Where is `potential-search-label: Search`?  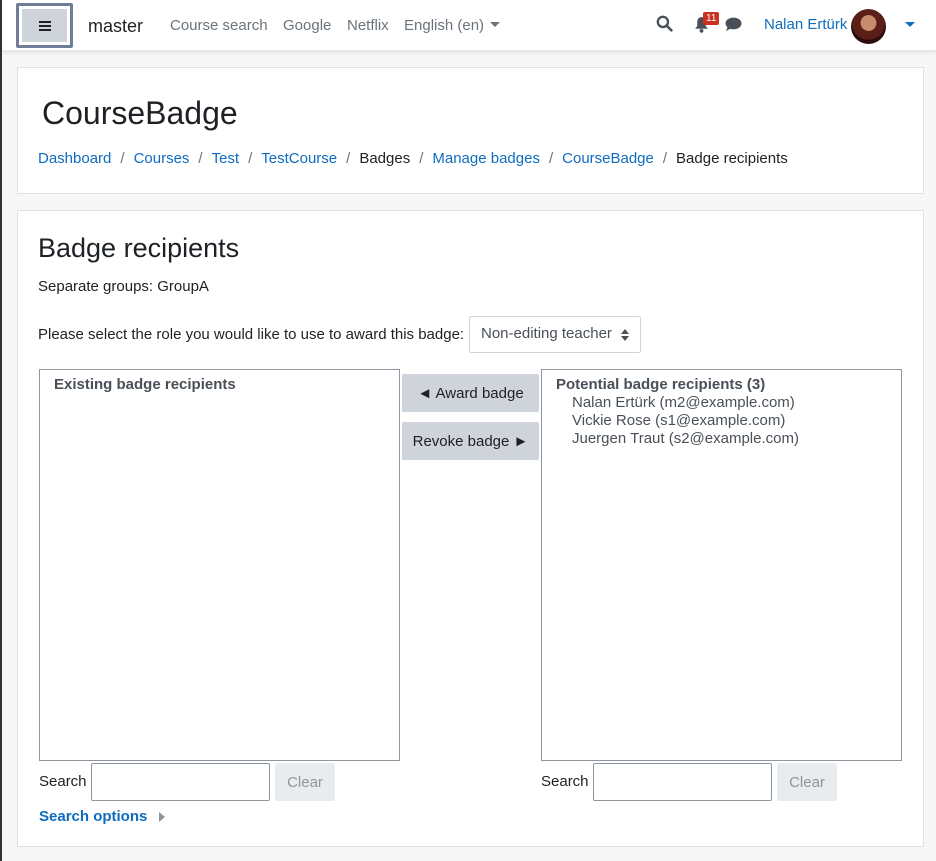
potential-search-label: Search is located at coordinates (565, 781).